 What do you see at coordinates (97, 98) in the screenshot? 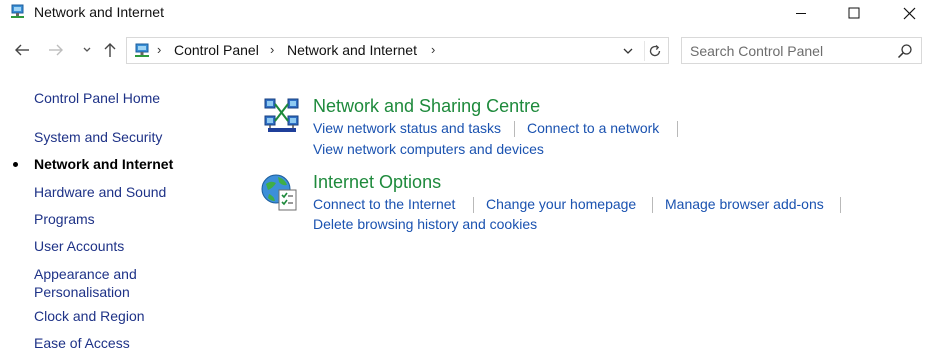
I see `sidebar-item-control-panel-home: Control Panel Home` at bounding box center [97, 98].